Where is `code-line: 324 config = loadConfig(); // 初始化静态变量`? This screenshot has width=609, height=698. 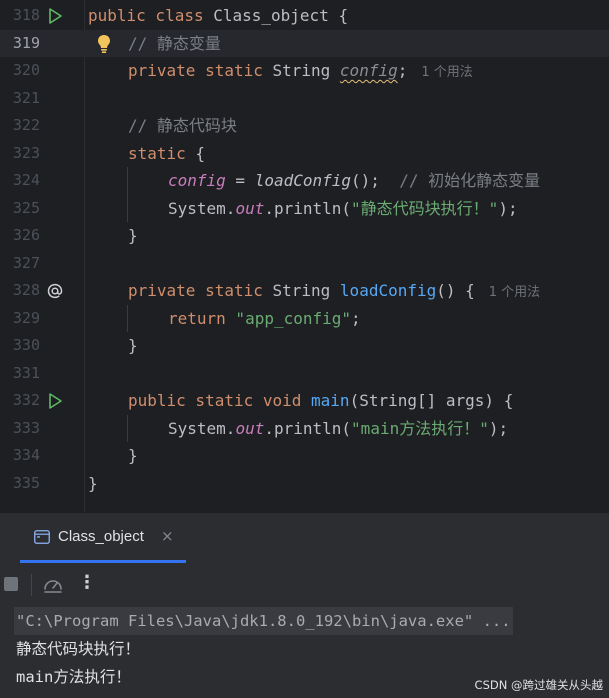
code-line: 324 config = loadConfig(); // 初始化静态变量 is located at coordinates (304, 181).